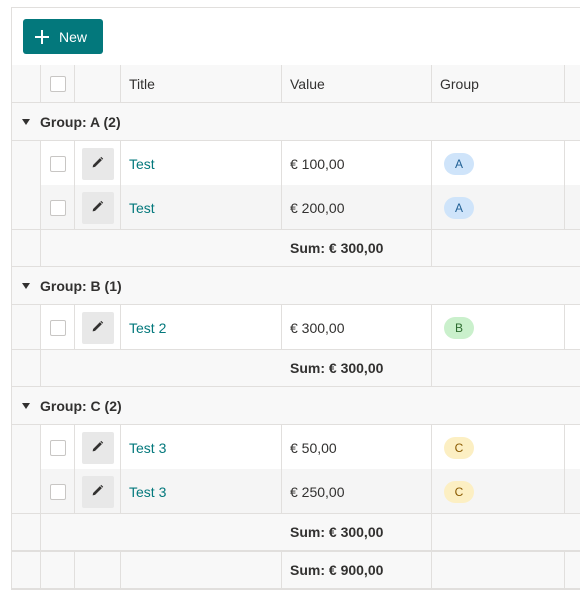 The height and width of the screenshot is (607, 580). I want to click on select-all-cell, so click(58, 83).